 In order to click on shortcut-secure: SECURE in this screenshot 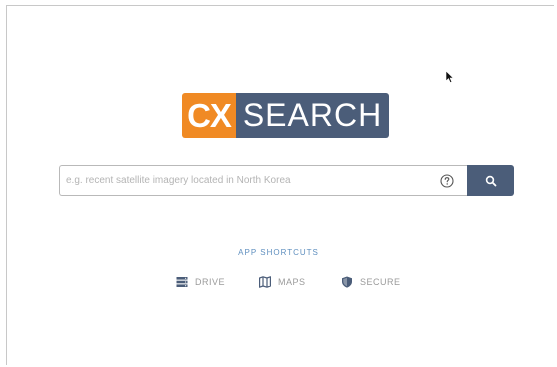, I will do `click(371, 282)`.